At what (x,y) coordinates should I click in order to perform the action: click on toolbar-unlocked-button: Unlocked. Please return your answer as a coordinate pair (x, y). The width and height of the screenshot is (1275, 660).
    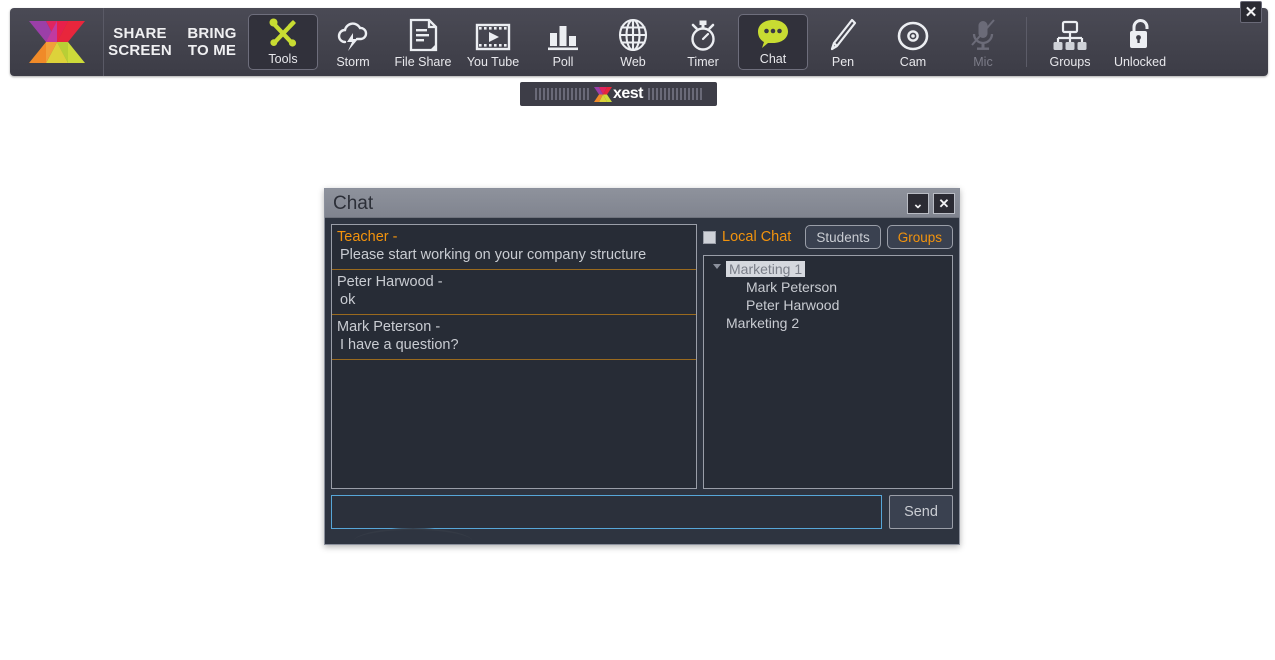
    Looking at the image, I should click on (1140, 42).